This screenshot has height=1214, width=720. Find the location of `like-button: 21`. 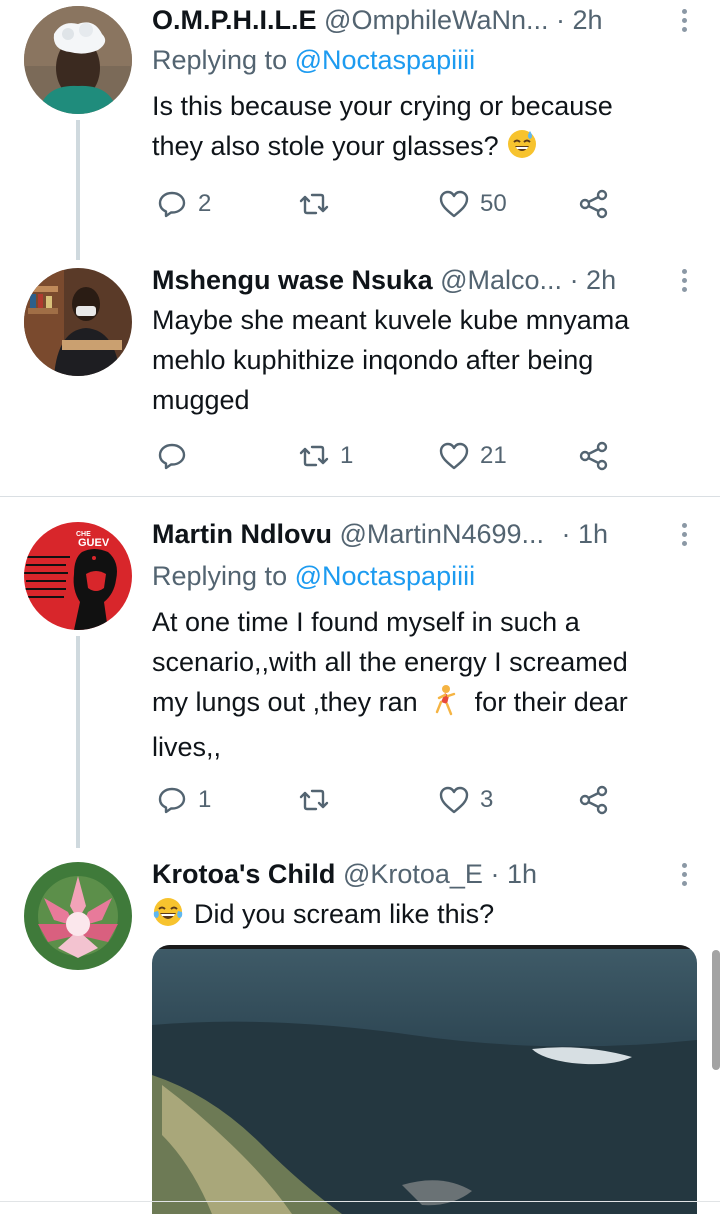

like-button: 21 is located at coordinates (472, 456).